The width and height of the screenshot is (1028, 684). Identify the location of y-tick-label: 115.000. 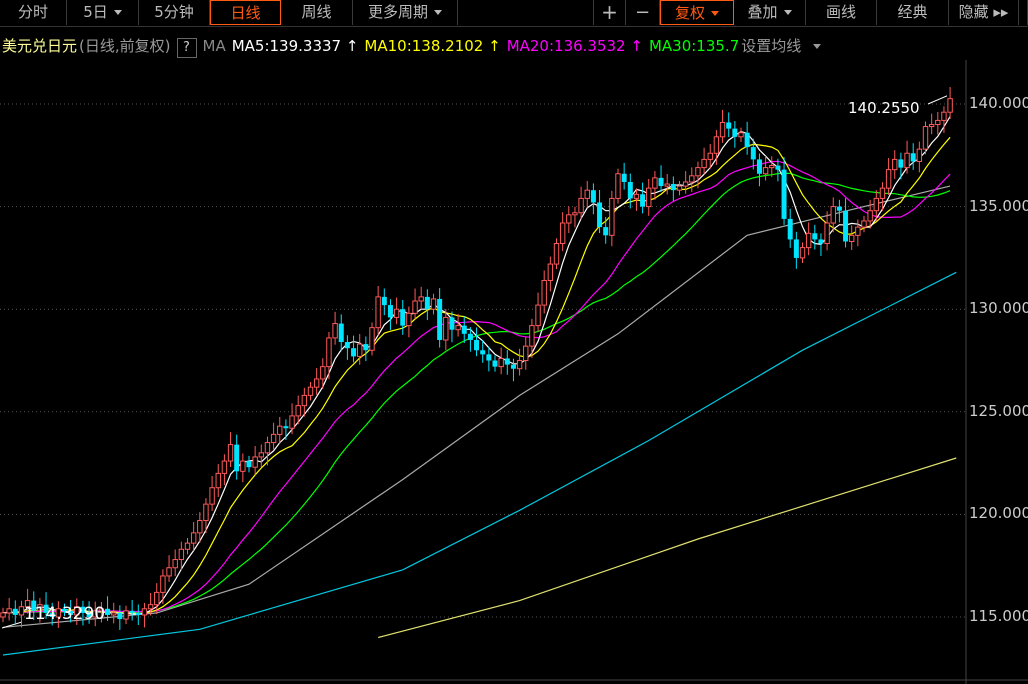
(998, 616).